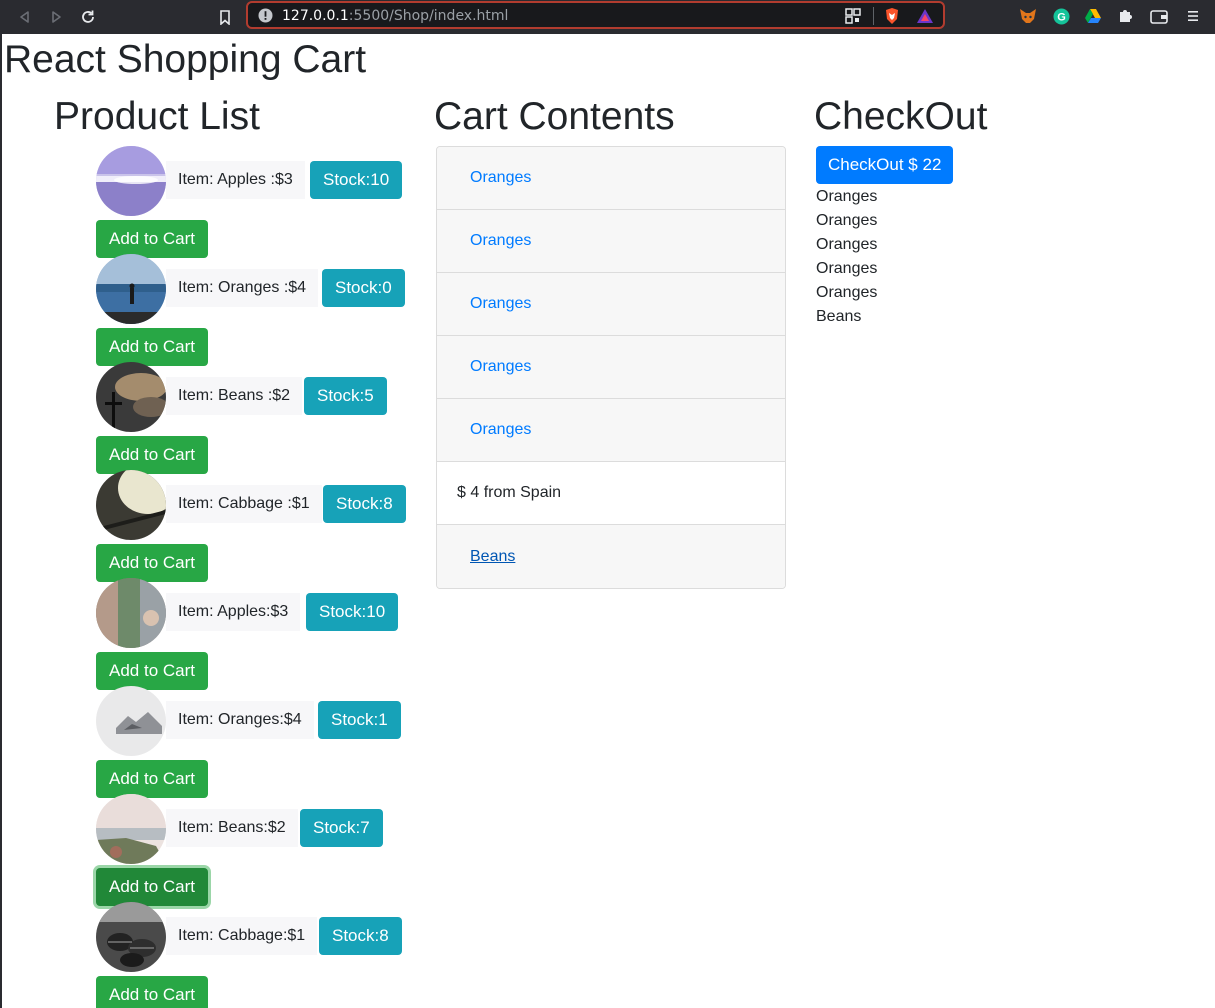  I want to click on stock-button: Stock:7, so click(341, 828).